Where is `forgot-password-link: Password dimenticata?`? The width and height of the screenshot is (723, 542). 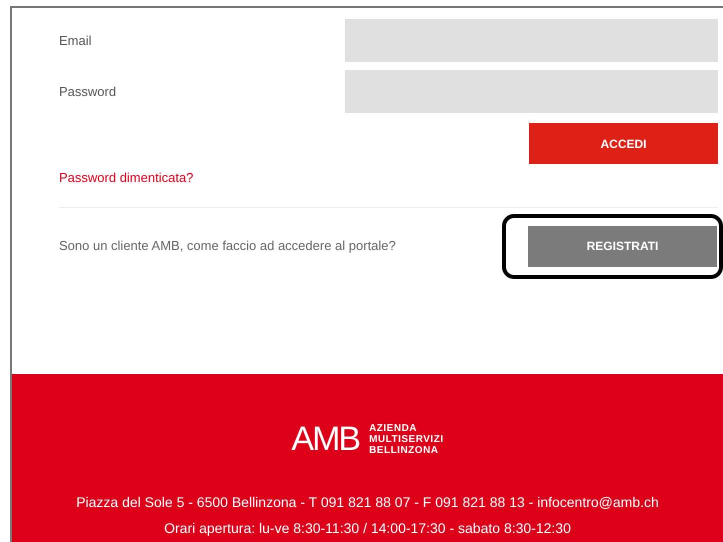
forgot-password-link: Password dimenticata? is located at coordinates (126, 178).